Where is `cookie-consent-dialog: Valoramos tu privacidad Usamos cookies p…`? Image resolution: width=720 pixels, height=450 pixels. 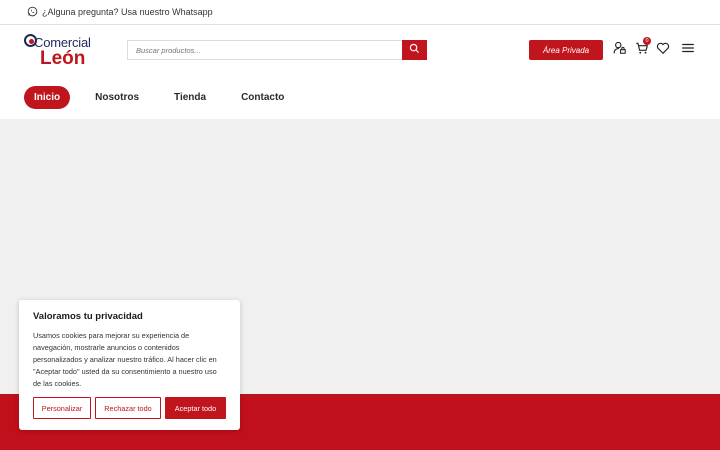 cookie-consent-dialog: Valoramos tu privacidad Usamos cookies p… is located at coordinates (129, 365).